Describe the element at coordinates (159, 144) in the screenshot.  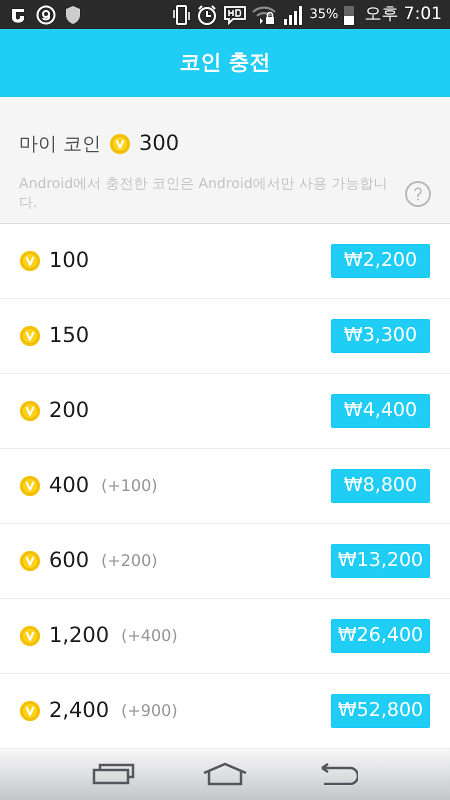
I see `my-coin-amount: 300` at that location.